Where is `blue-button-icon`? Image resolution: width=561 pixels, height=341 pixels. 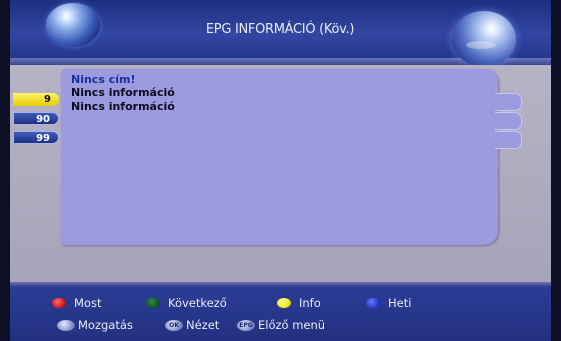 blue-button-icon is located at coordinates (373, 303).